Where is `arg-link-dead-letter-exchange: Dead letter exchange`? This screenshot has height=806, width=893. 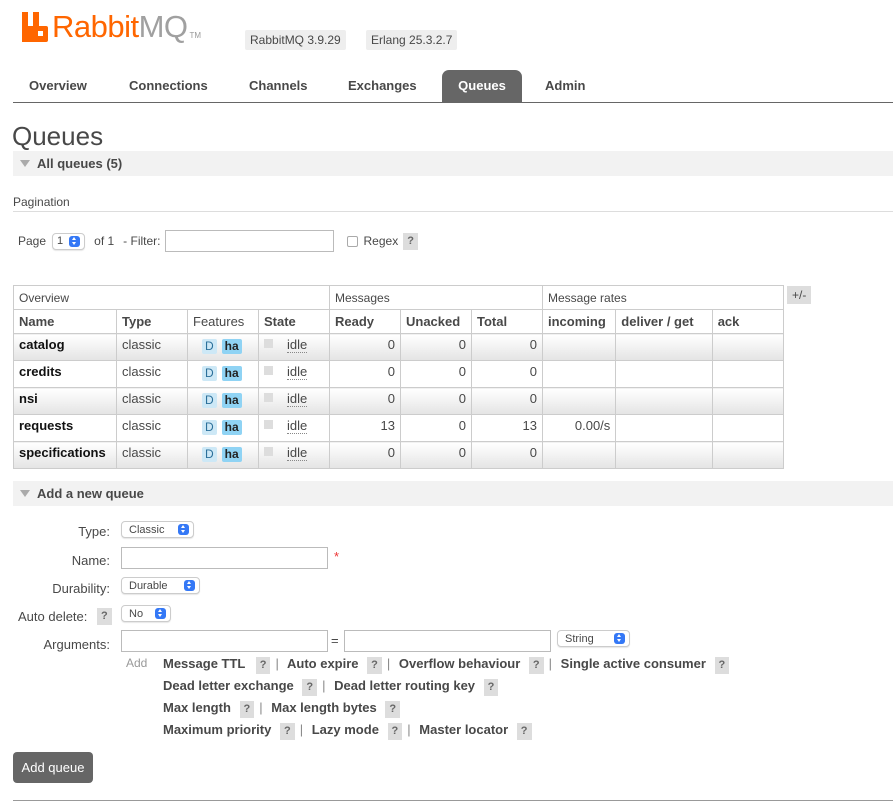
arg-link-dead-letter-exchange: Dead letter exchange is located at coordinates (228, 685).